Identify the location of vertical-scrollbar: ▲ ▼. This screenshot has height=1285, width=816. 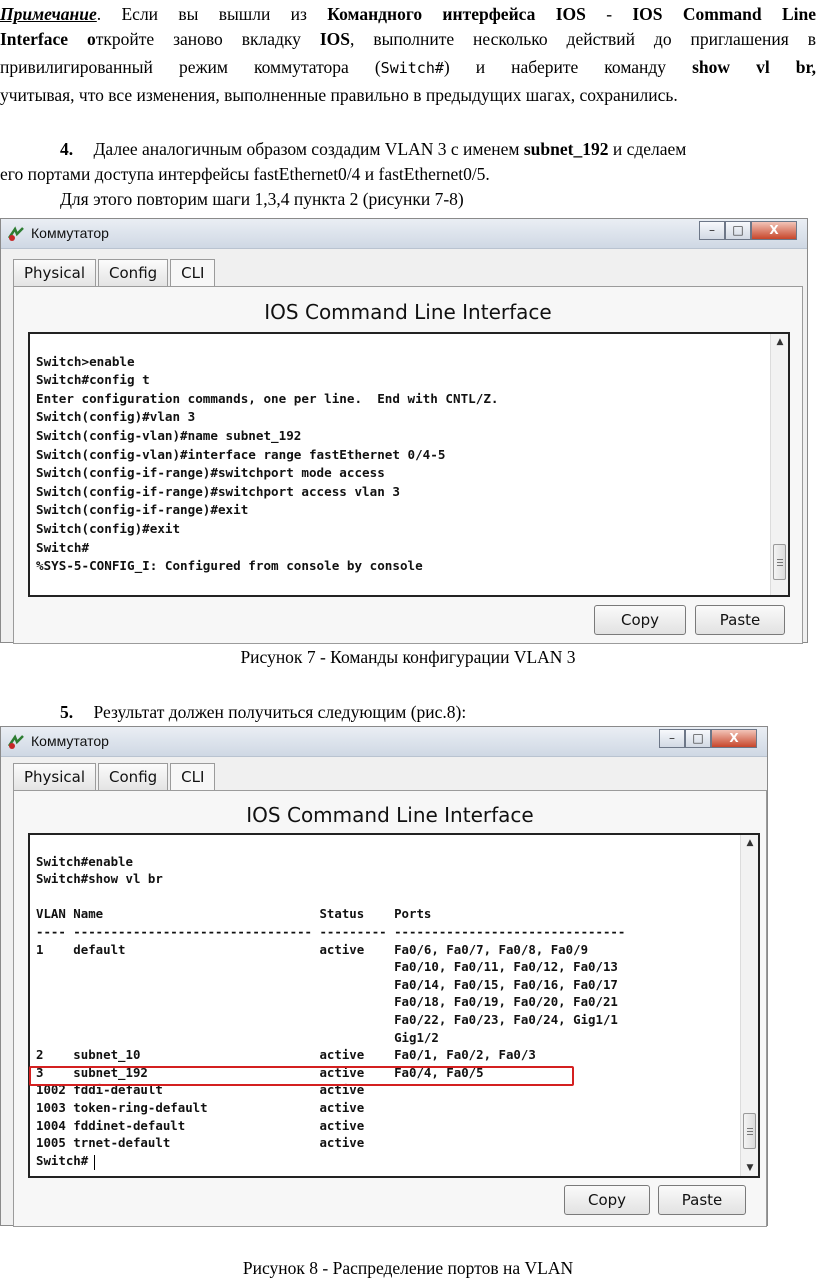
(749, 1005).